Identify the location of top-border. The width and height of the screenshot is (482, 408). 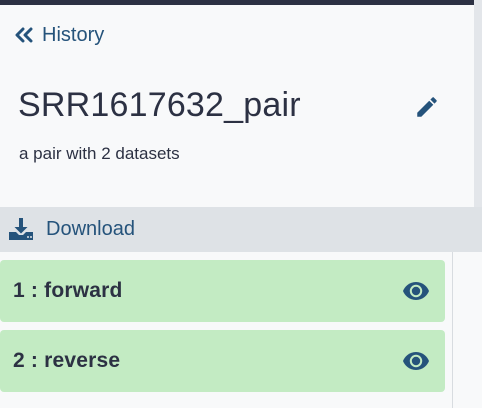
(241, 2).